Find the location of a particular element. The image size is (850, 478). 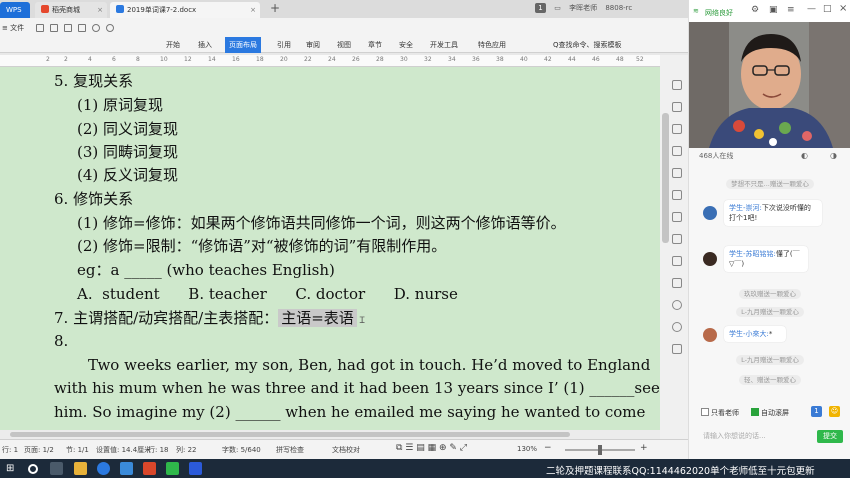

ruler-tick: 18 is located at coordinates (260, 59).